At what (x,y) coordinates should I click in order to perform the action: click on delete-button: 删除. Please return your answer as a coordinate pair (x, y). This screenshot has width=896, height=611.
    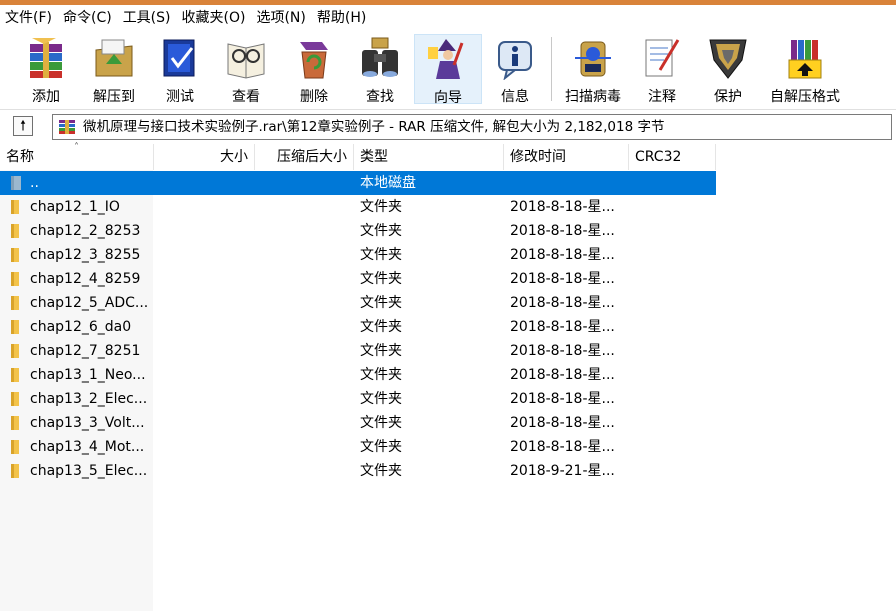
    Looking at the image, I should click on (314, 69).